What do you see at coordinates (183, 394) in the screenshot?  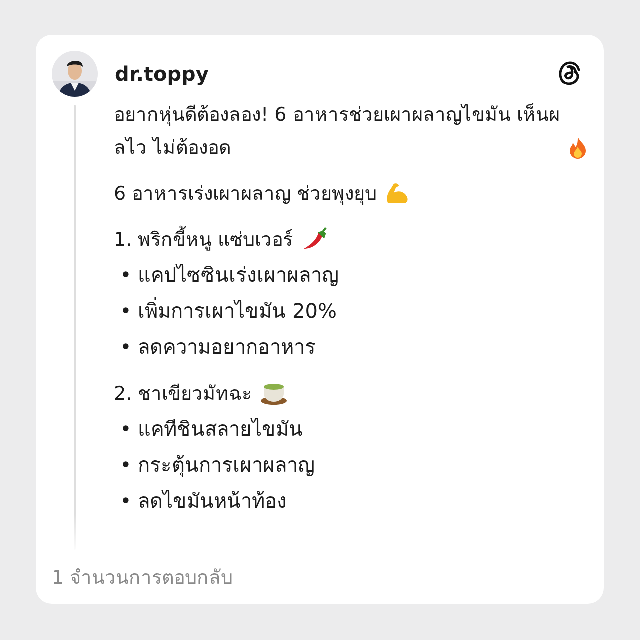 I see `item-heading: 2. ชาเขียวมัทฉะ` at bounding box center [183, 394].